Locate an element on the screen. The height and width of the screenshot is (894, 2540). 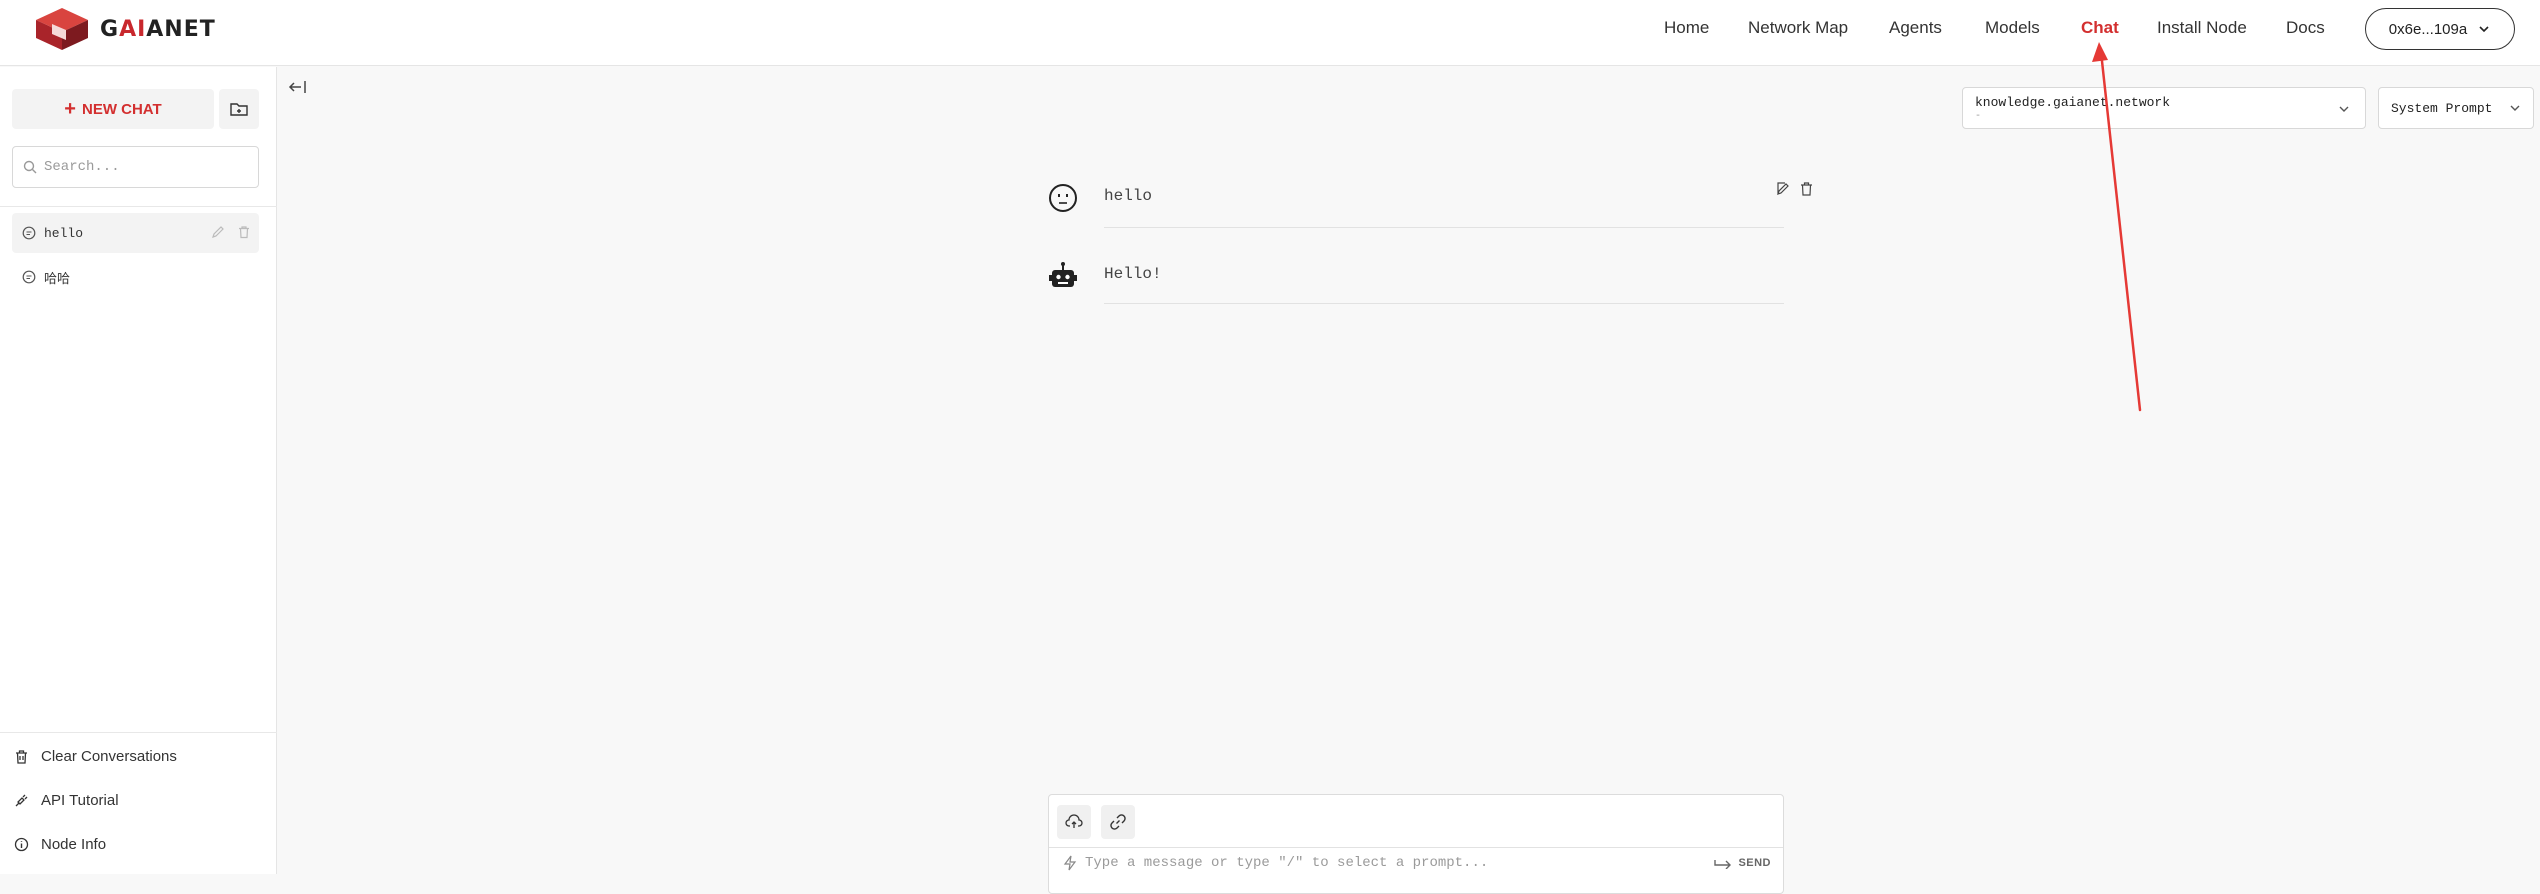
upload-button is located at coordinates (1074, 822).